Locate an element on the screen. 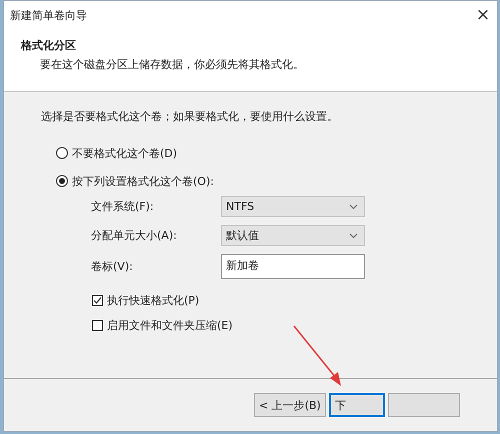 The height and width of the screenshot is (434, 500). field-label: 分配单元大小(A): is located at coordinates (134, 235).